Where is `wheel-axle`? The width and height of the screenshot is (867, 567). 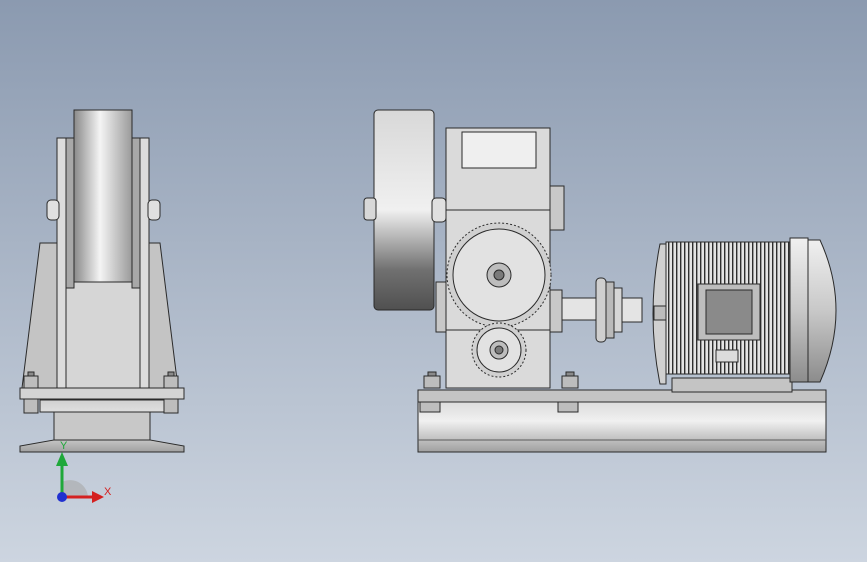
wheel-axle is located at coordinates (439, 210).